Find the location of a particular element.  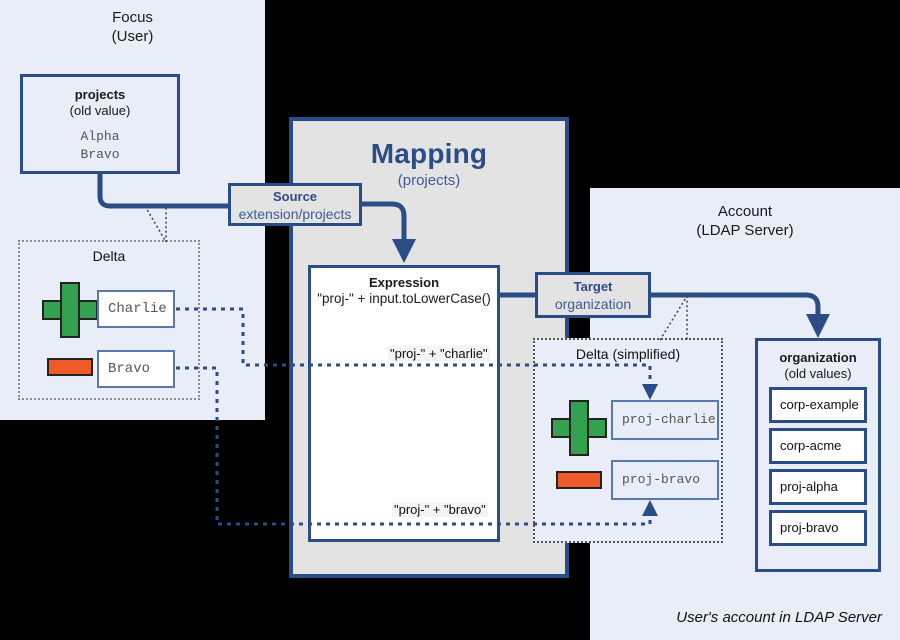

leader-focus-delta is located at coordinates (155, 224).